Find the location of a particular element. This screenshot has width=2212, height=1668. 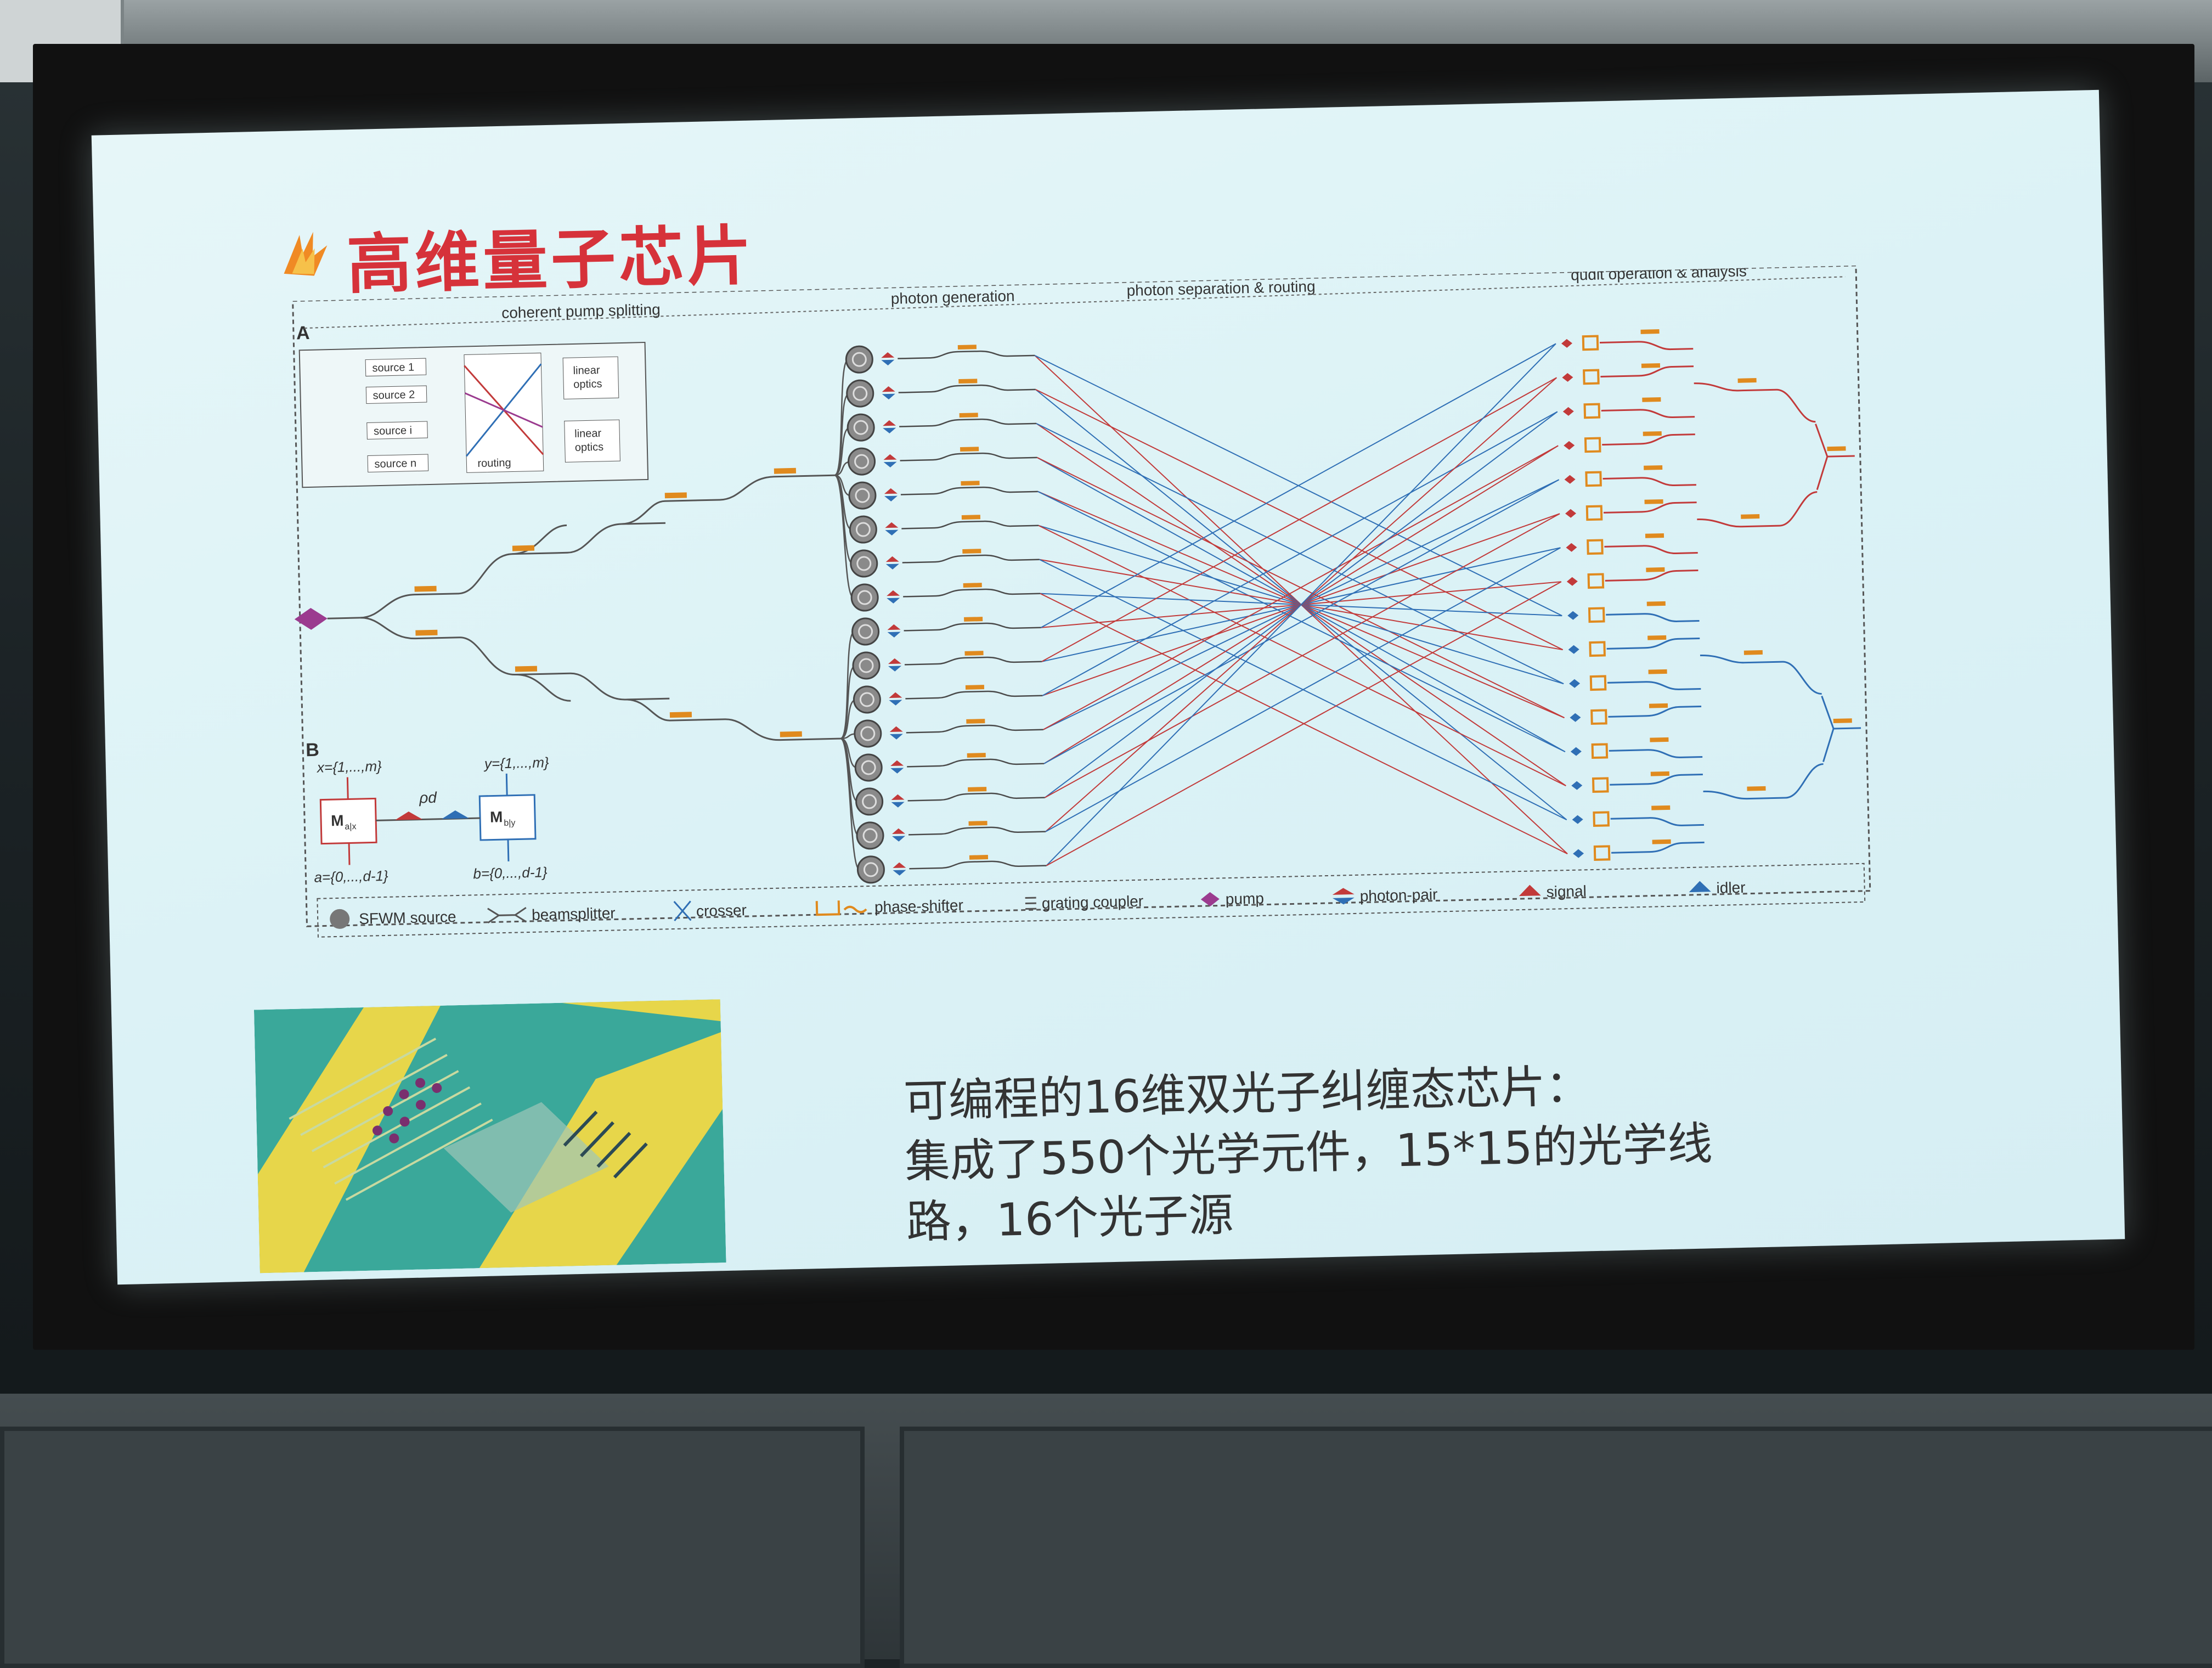

grating-coupler-icon is located at coordinates (1030, 903).